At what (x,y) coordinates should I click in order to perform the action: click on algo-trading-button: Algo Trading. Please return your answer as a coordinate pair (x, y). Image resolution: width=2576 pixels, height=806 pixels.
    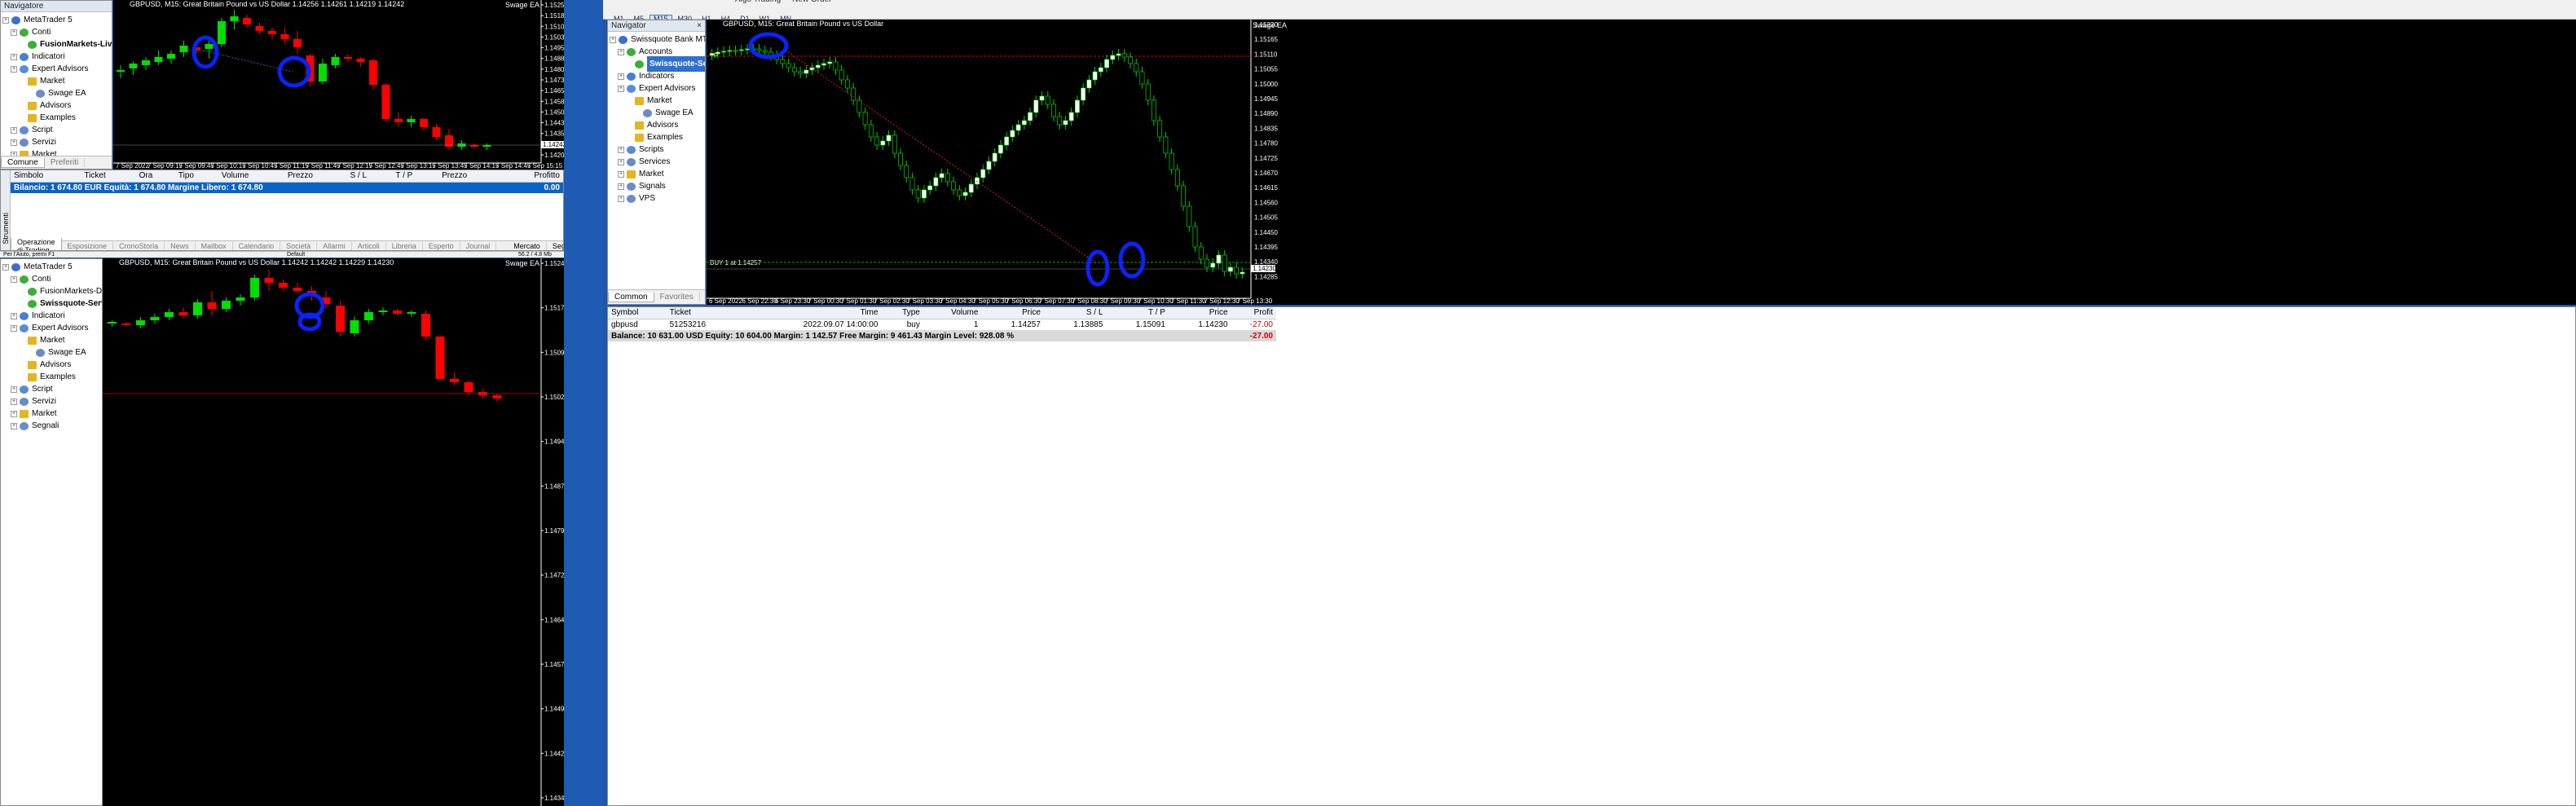
    Looking at the image, I should click on (758, 4).